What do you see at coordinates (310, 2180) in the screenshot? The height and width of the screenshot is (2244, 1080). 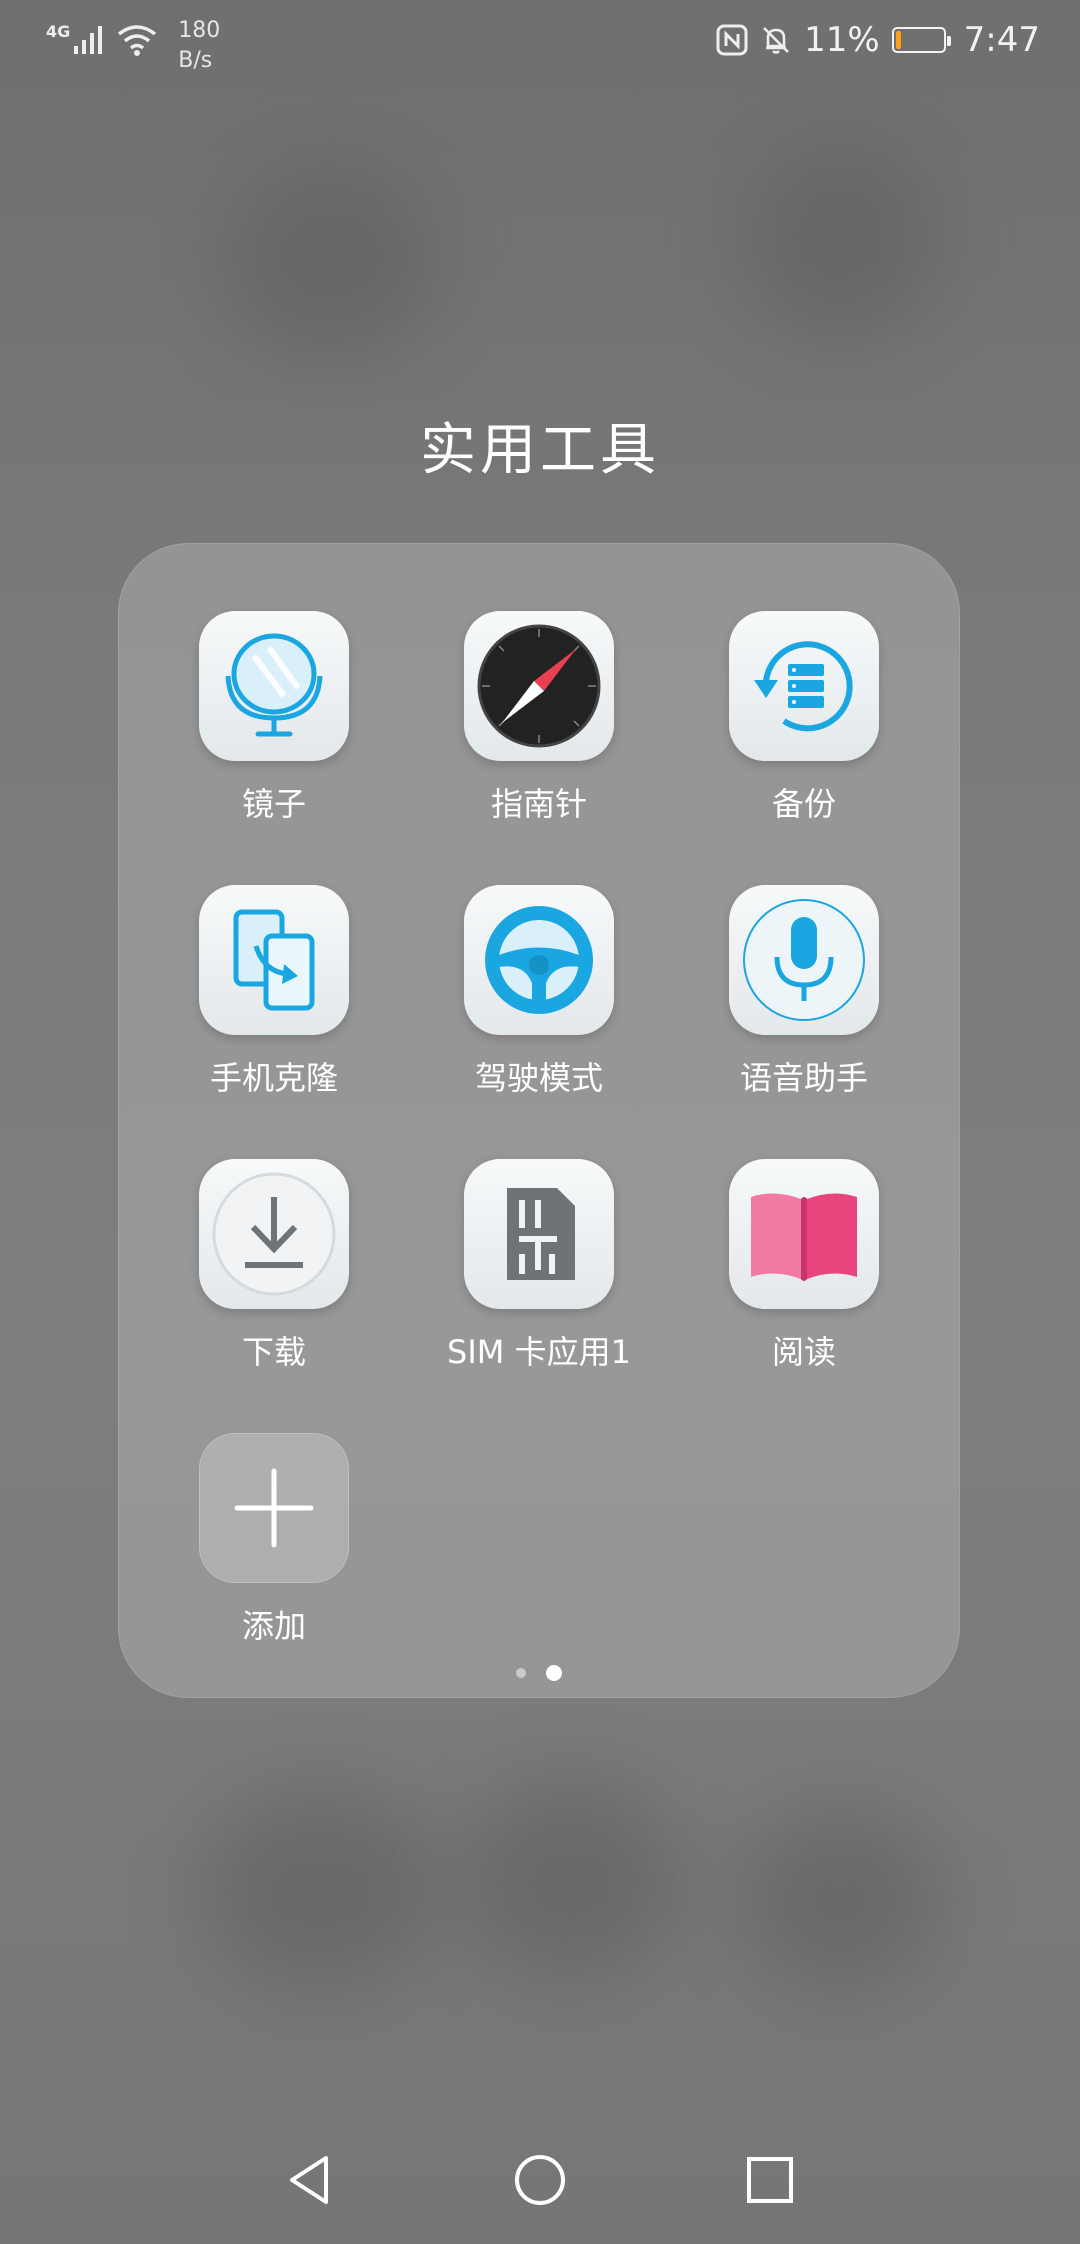 I see `back-icon` at bounding box center [310, 2180].